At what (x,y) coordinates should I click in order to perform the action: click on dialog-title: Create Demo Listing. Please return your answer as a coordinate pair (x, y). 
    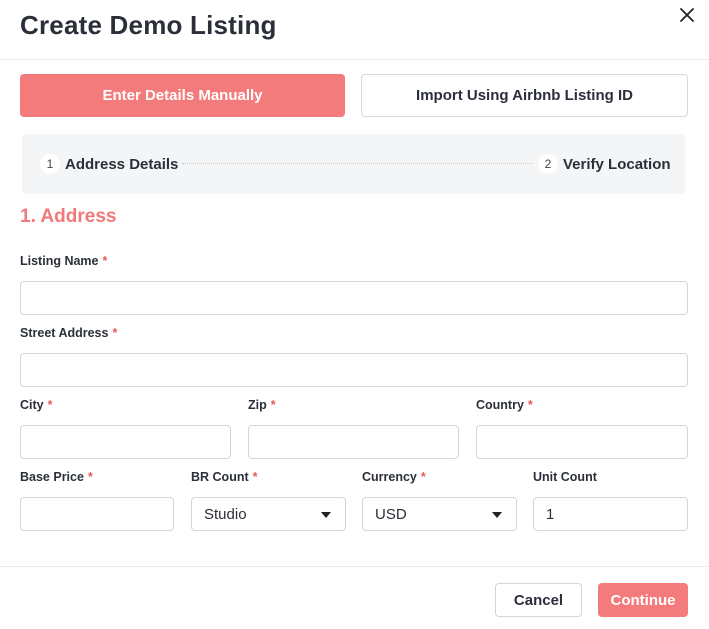
    Looking at the image, I should click on (148, 25).